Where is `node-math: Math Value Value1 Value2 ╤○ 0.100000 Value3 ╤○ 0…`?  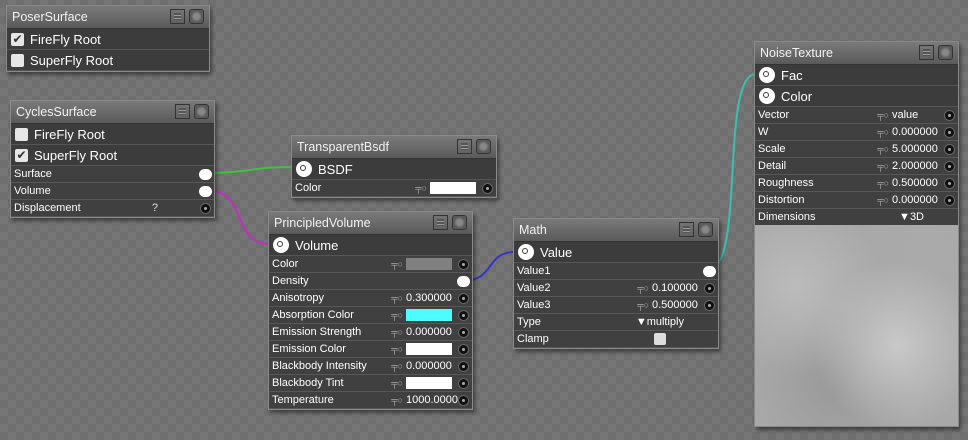
node-math: Math Value Value1 Value2 ╤○ 0.100000 Value3 ╤○ 0… is located at coordinates (616, 283).